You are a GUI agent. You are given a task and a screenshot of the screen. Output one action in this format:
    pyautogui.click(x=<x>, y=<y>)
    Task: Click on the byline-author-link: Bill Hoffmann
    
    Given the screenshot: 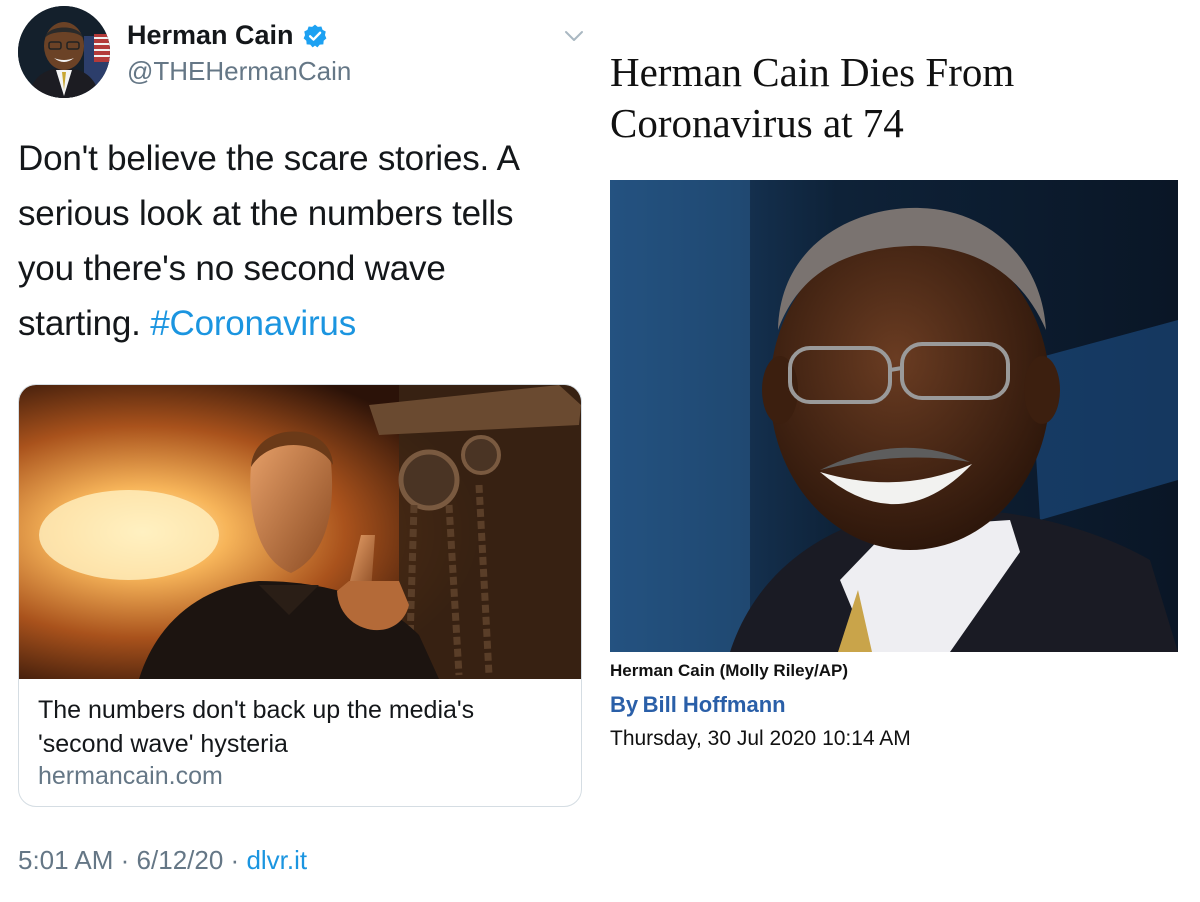 What is the action you would take?
    pyautogui.click(x=714, y=704)
    